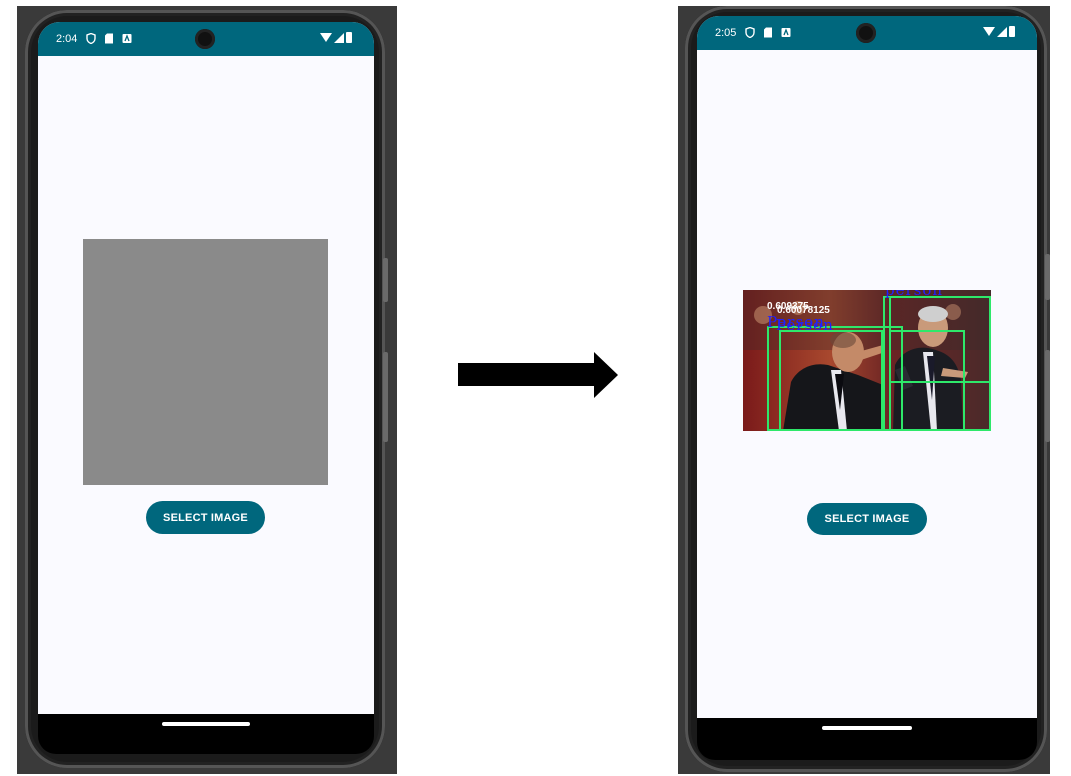  I want to click on detection-result-image: 0.609375 0.60078125 Person Person person, so click(867, 360).